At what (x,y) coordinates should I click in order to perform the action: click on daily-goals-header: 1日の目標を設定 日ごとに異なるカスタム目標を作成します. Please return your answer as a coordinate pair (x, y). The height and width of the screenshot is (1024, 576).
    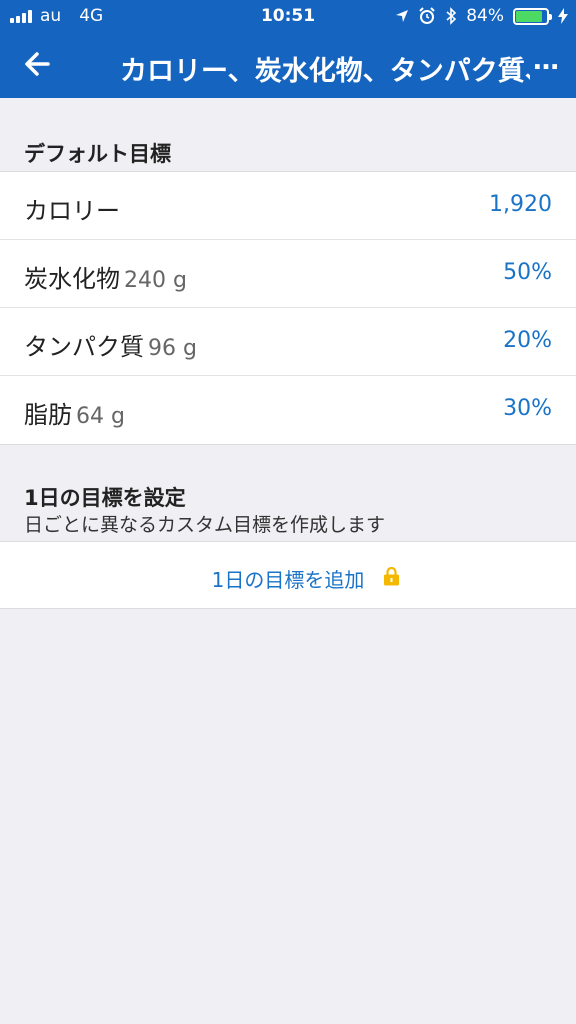
    Looking at the image, I should click on (288, 492).